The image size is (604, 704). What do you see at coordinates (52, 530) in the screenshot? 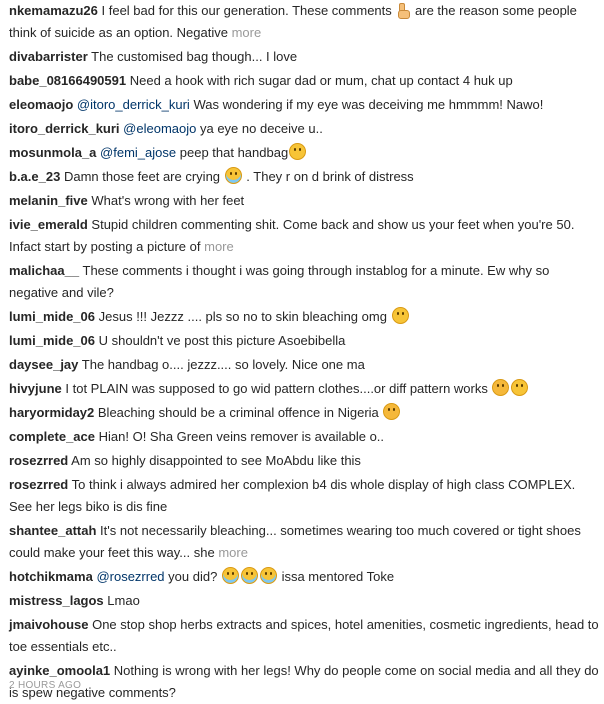
I see `comment-username: shantee_attah` at bounding box center [52, 530].